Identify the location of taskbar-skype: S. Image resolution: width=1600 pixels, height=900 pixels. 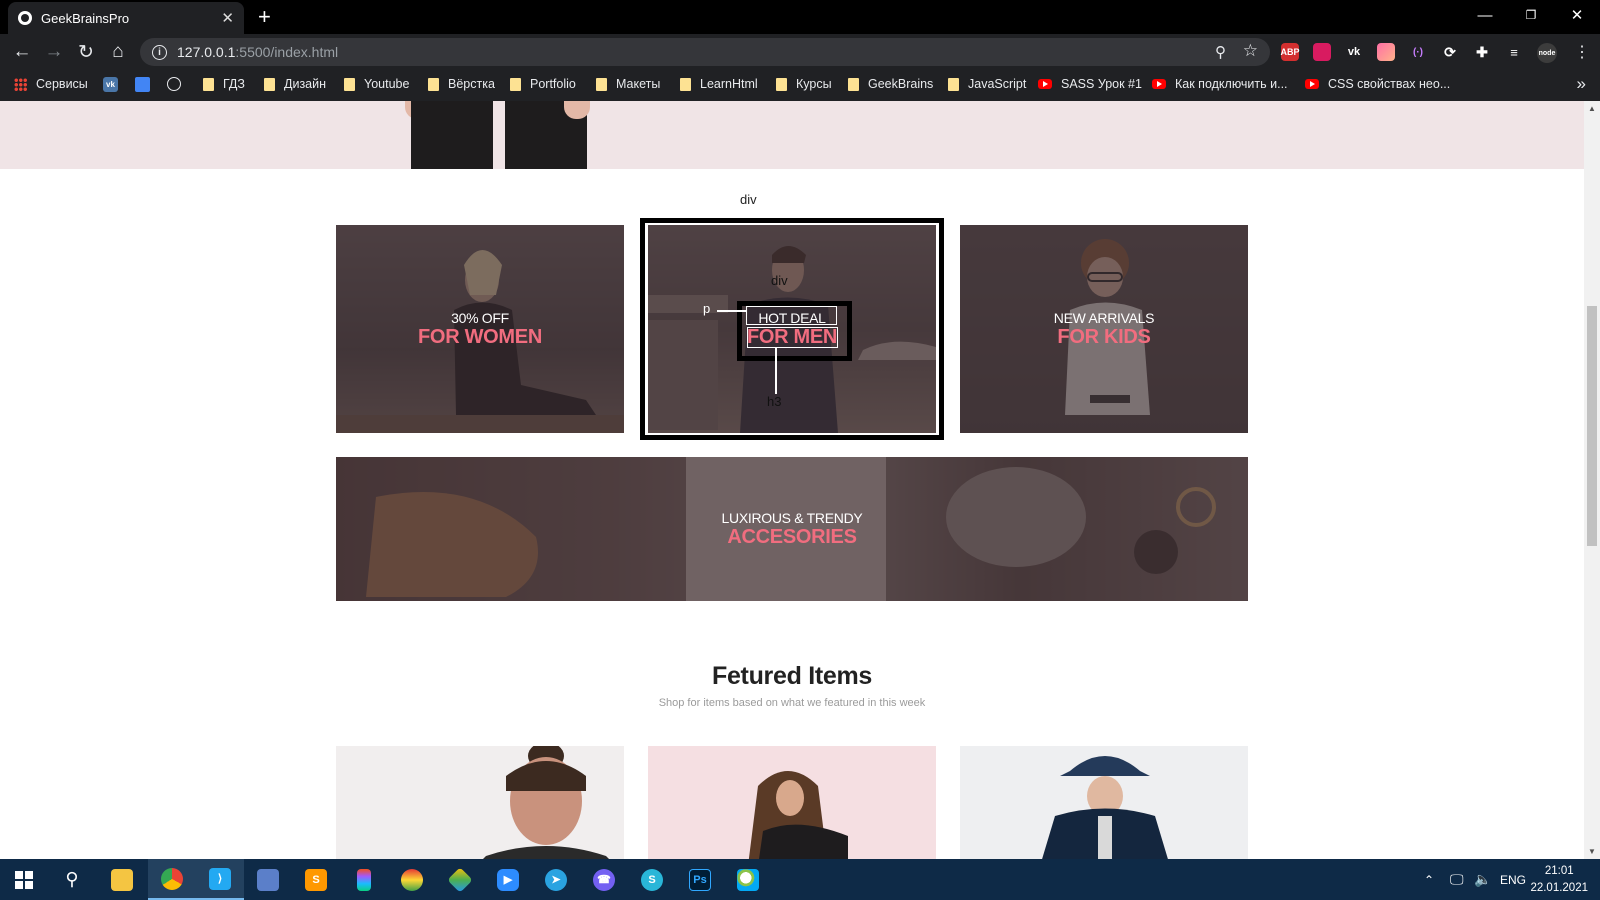
(652, 879).